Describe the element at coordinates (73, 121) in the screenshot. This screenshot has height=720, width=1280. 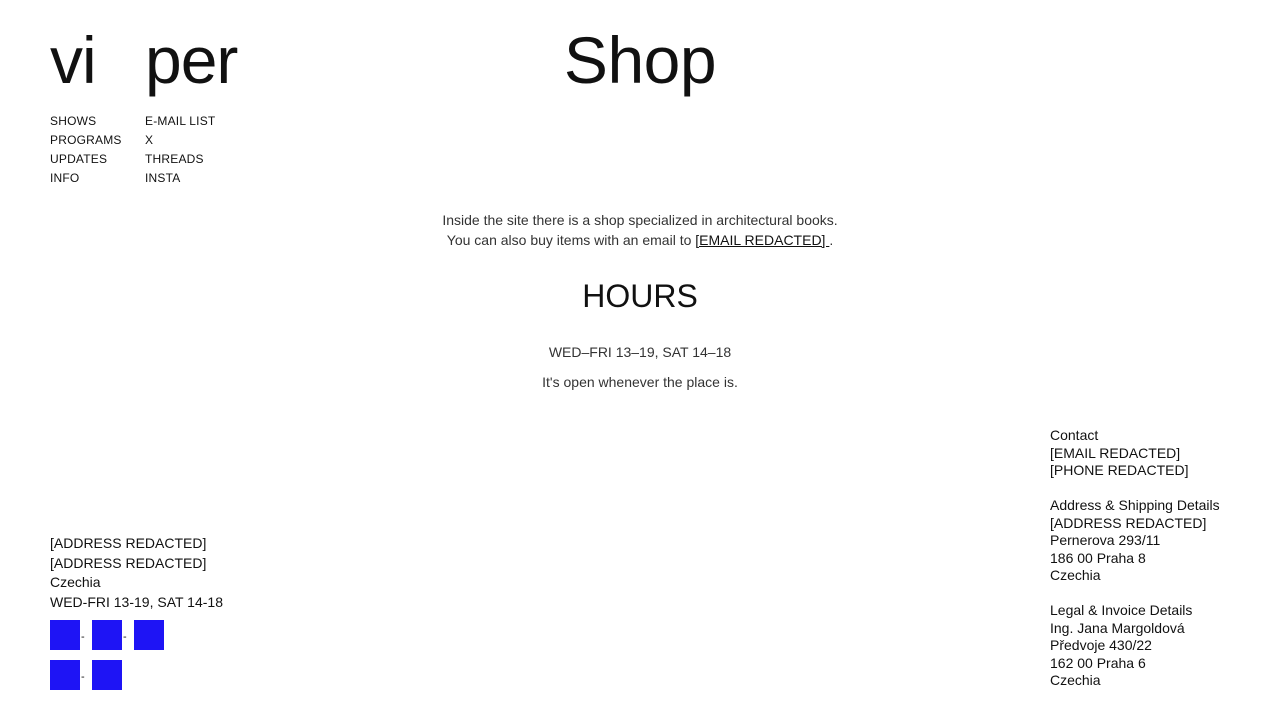
I see `nav-link-shows: SHOWS` at that location.